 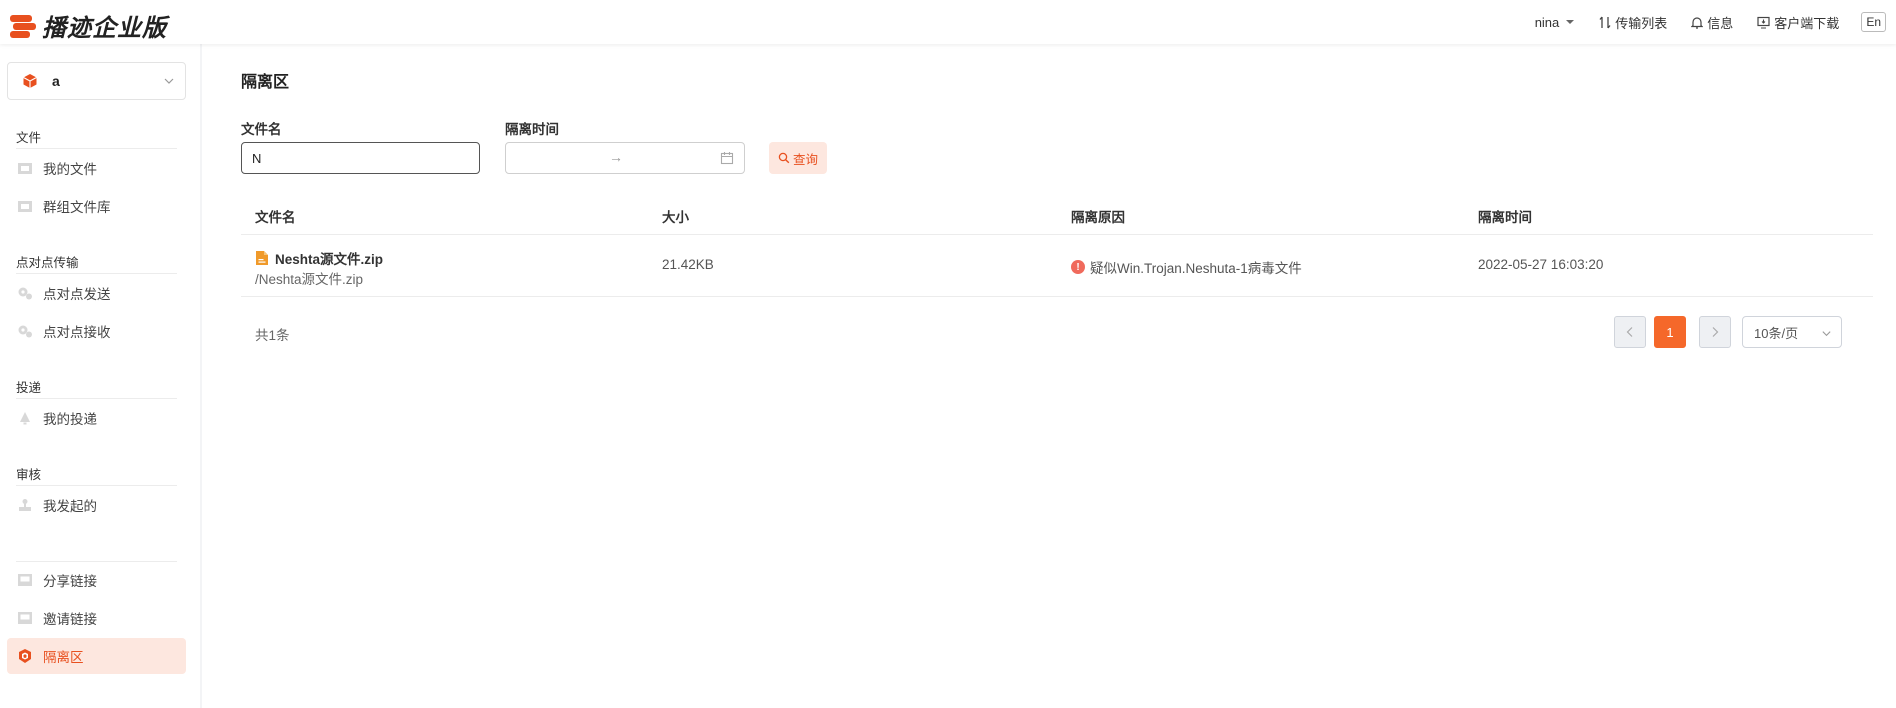 I want to click on file-name-text: Neshta源文件.zip, so click(x=329, y=259).